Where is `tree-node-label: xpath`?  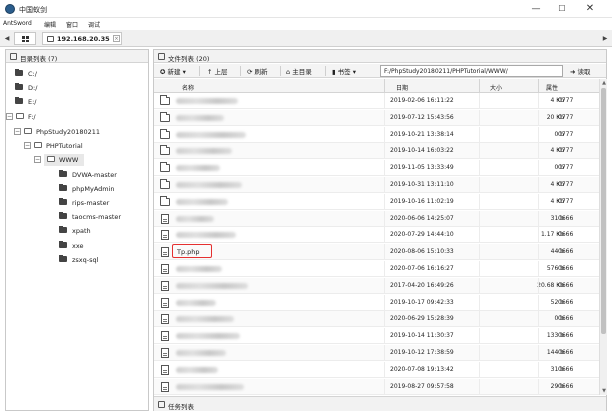
tree-node-label: xpath is located at coordinates (81, 231).